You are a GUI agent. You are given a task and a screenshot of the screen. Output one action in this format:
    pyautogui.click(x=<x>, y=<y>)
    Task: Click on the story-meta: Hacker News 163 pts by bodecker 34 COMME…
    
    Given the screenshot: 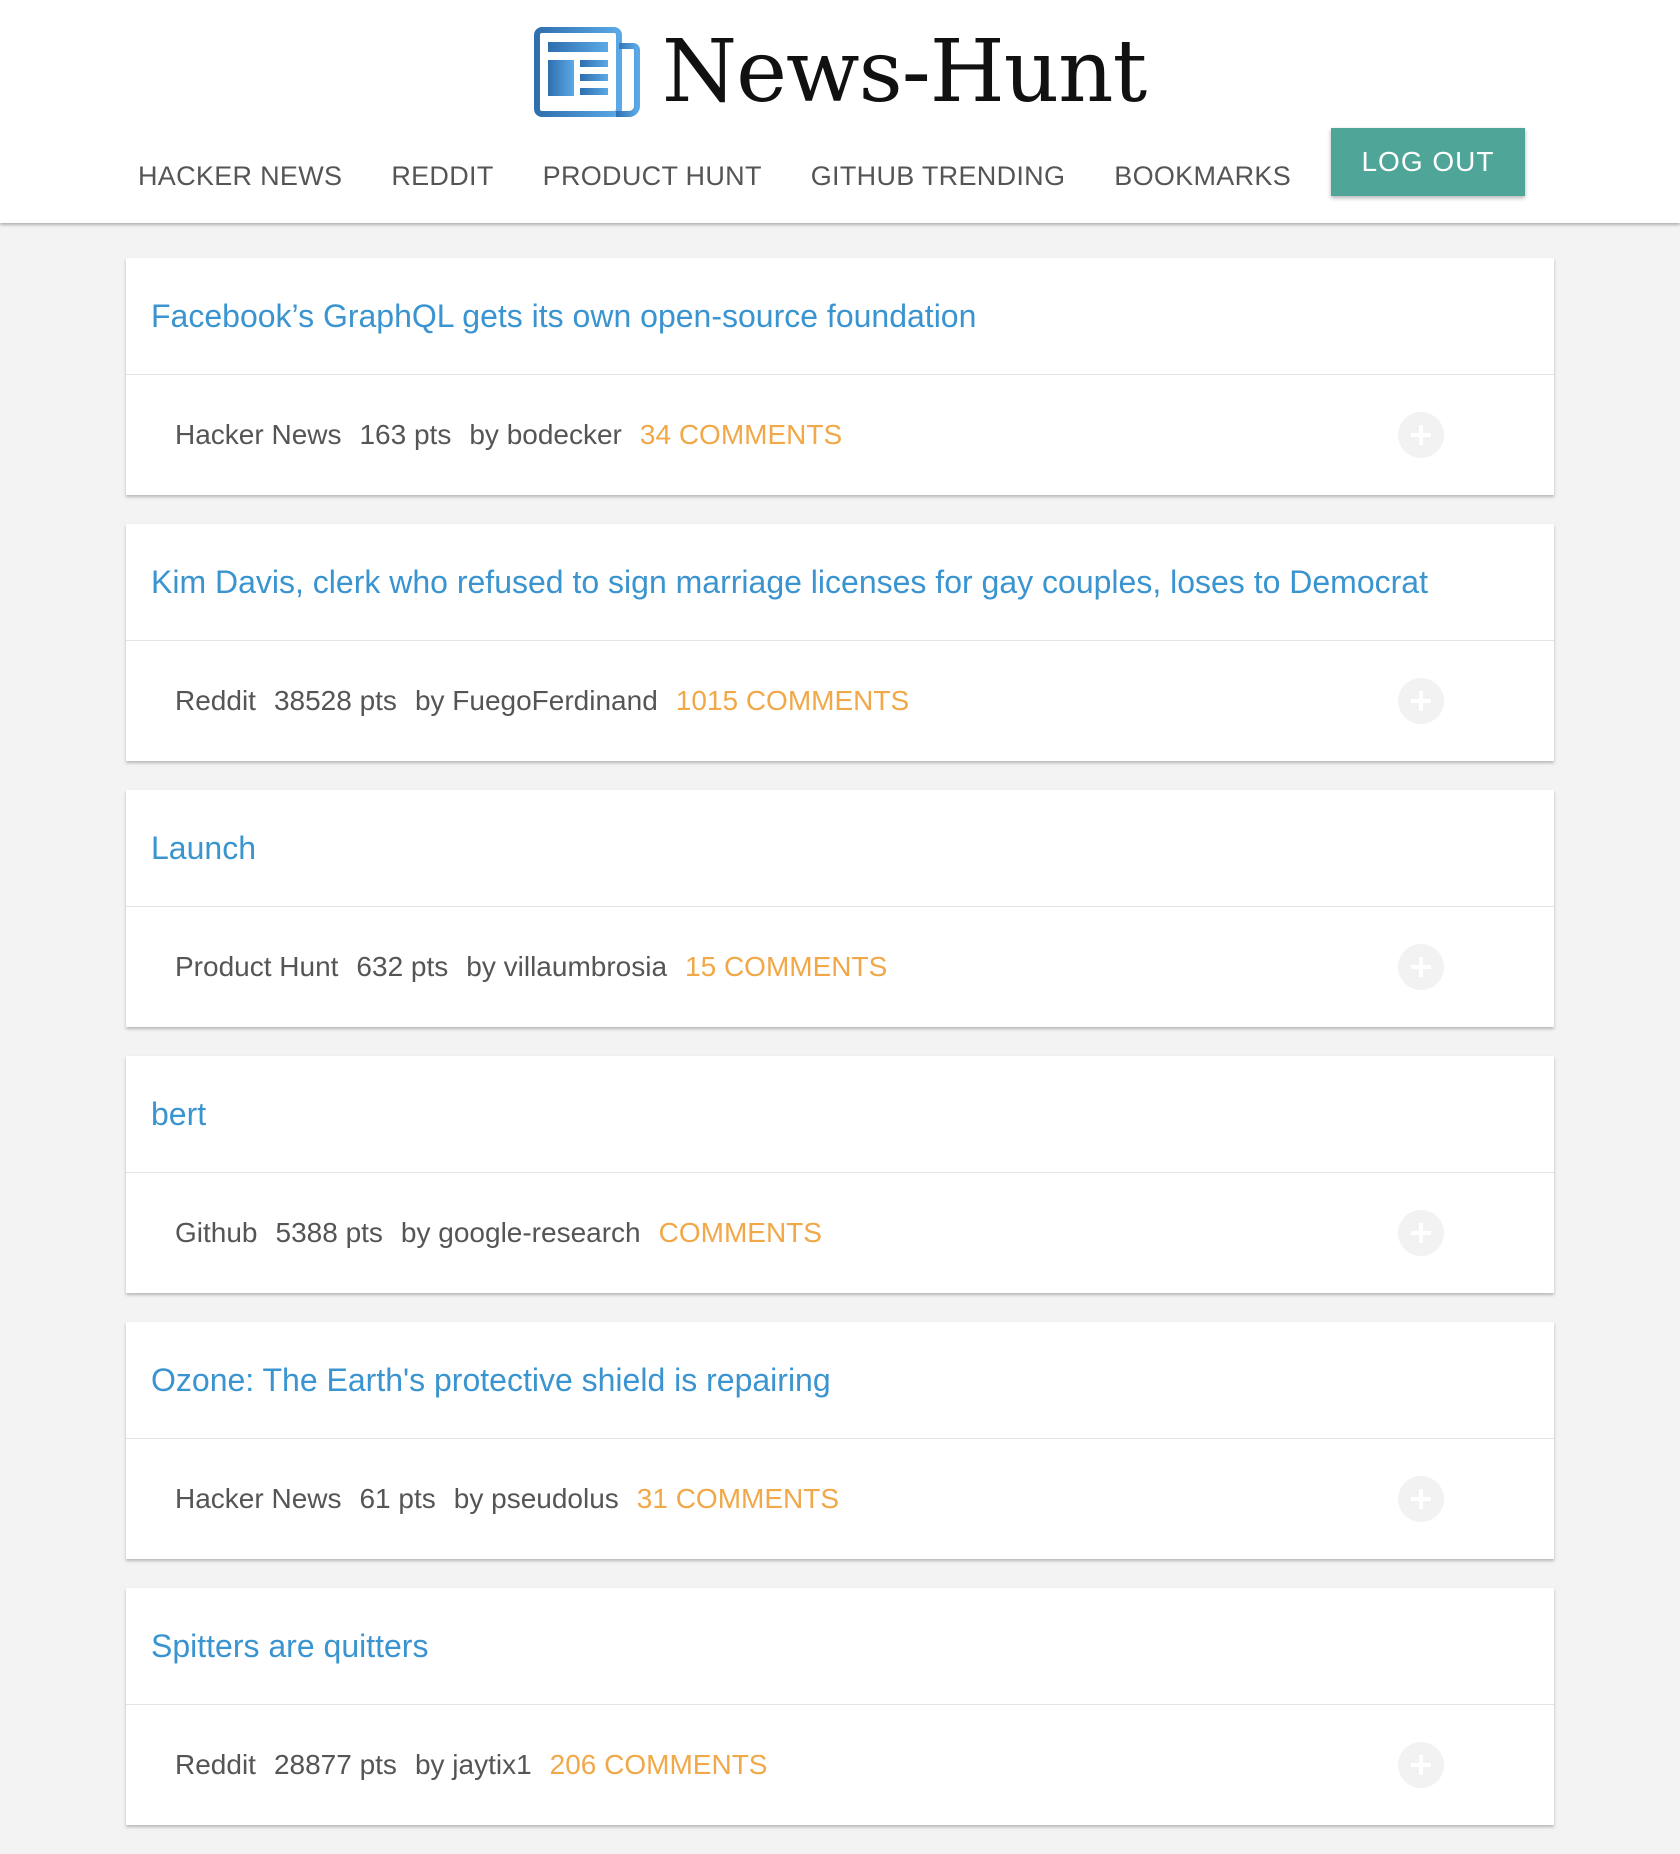 What is the action you would take?
    pyautogui.click(x=840, y=435)
    